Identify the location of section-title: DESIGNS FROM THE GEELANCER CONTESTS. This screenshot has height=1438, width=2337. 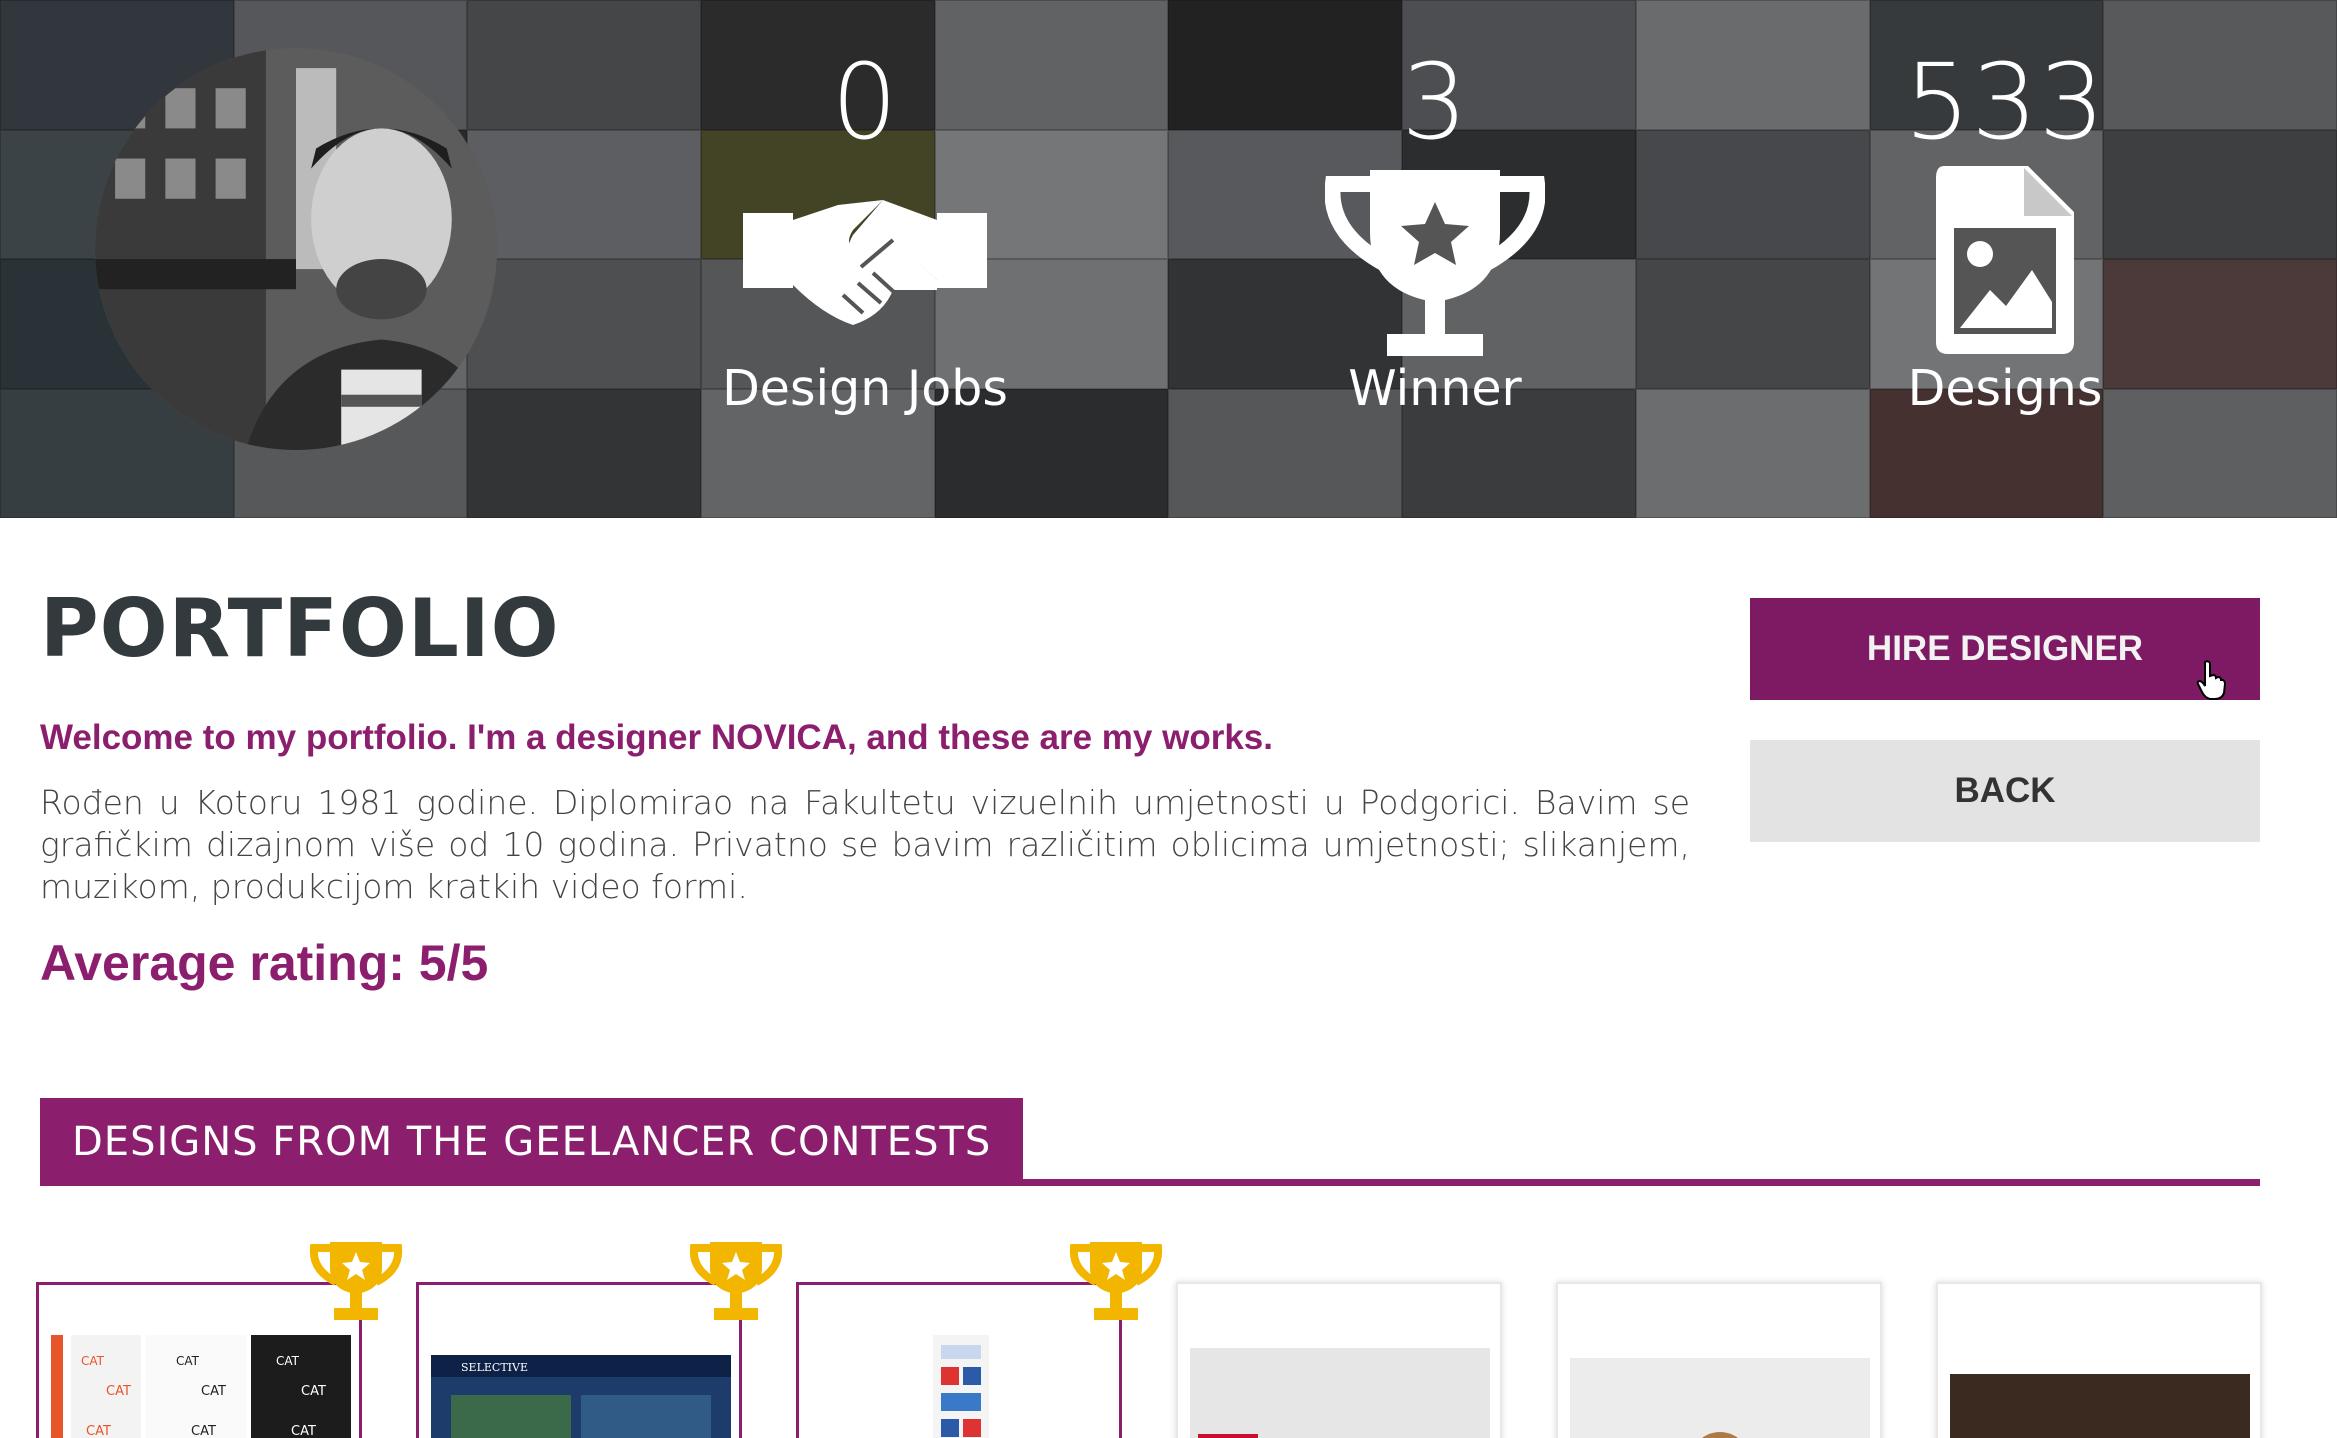
(532, 1142).